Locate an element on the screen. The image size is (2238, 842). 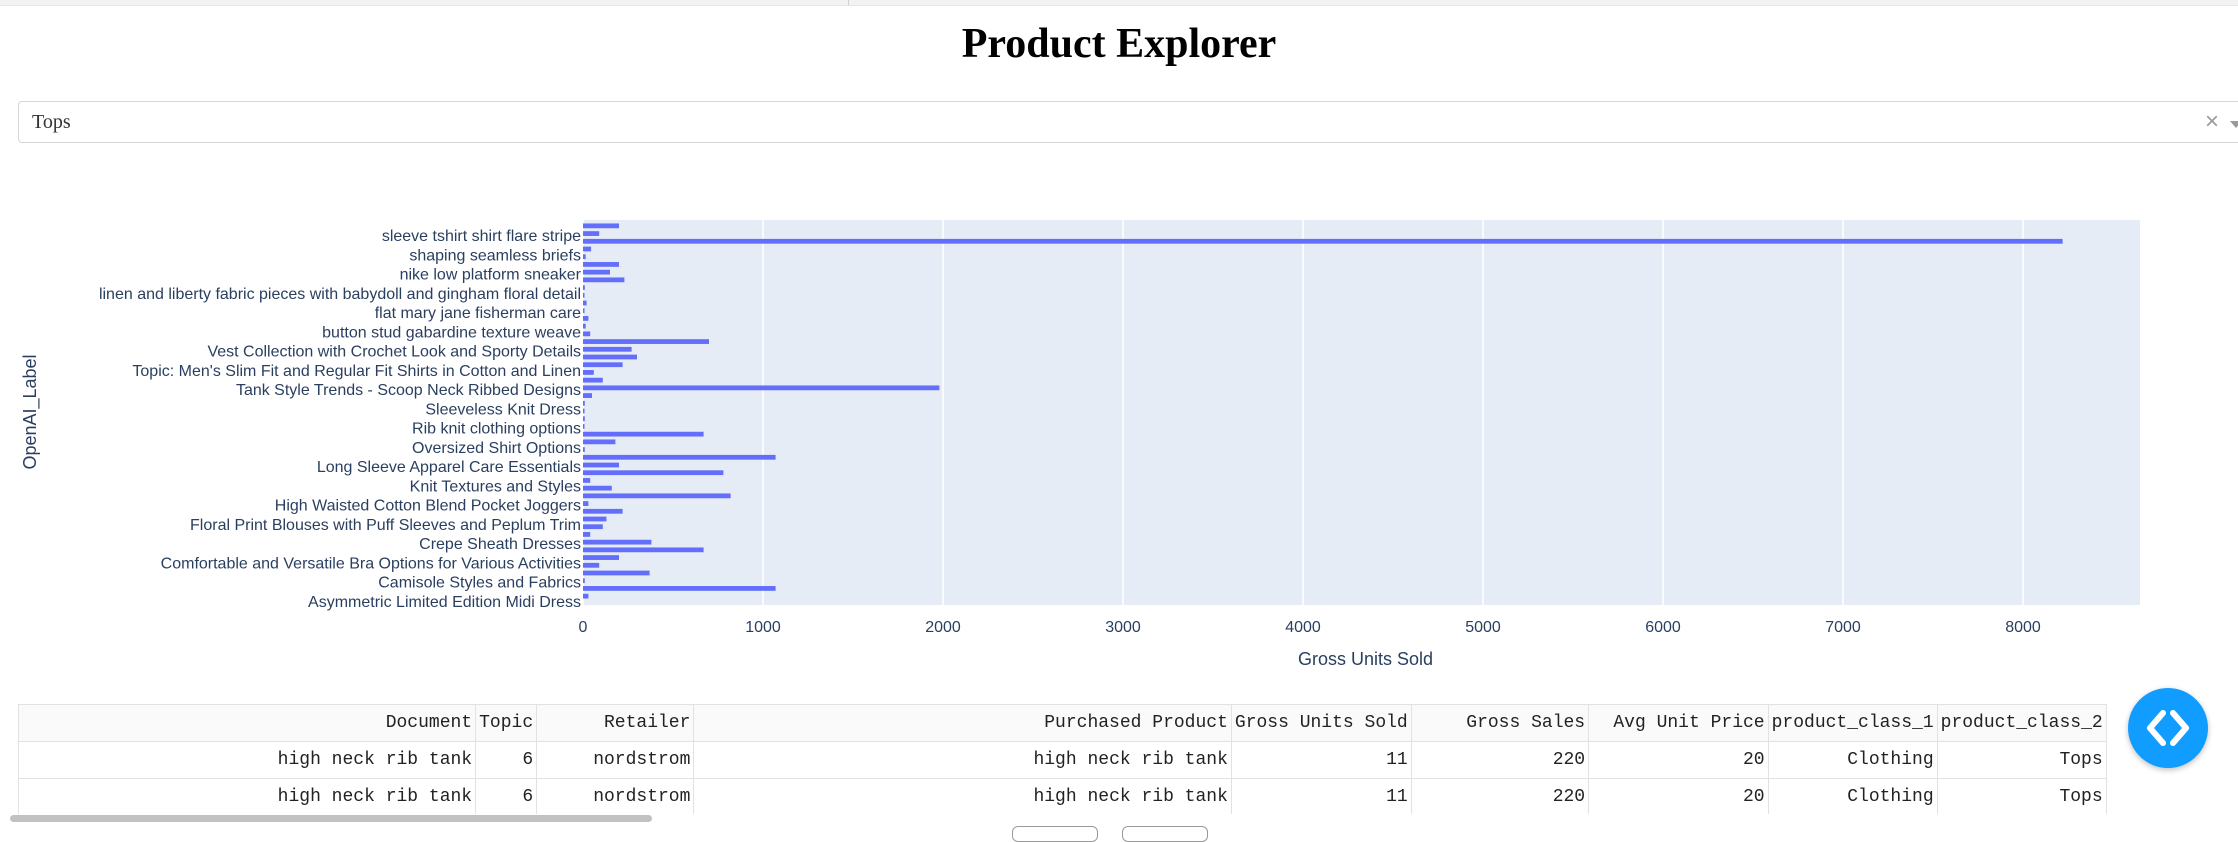
x-tick-label: 1000 is located at coordinates (763, 627).